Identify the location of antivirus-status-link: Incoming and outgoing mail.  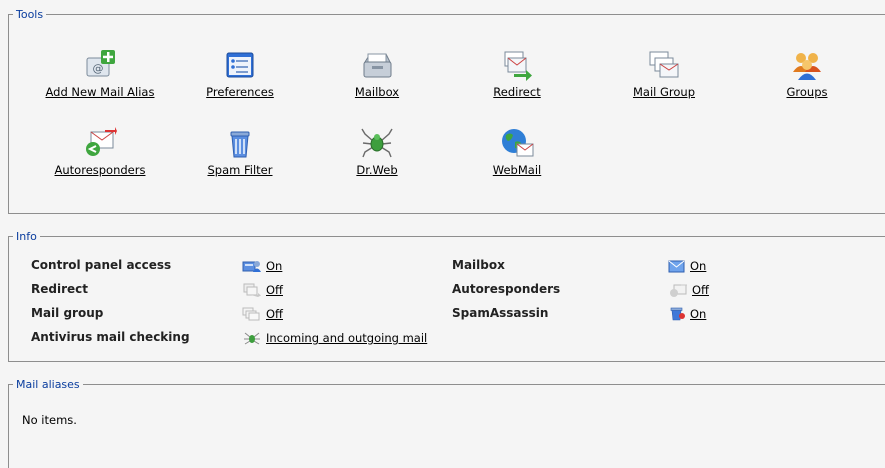
(346, 338).